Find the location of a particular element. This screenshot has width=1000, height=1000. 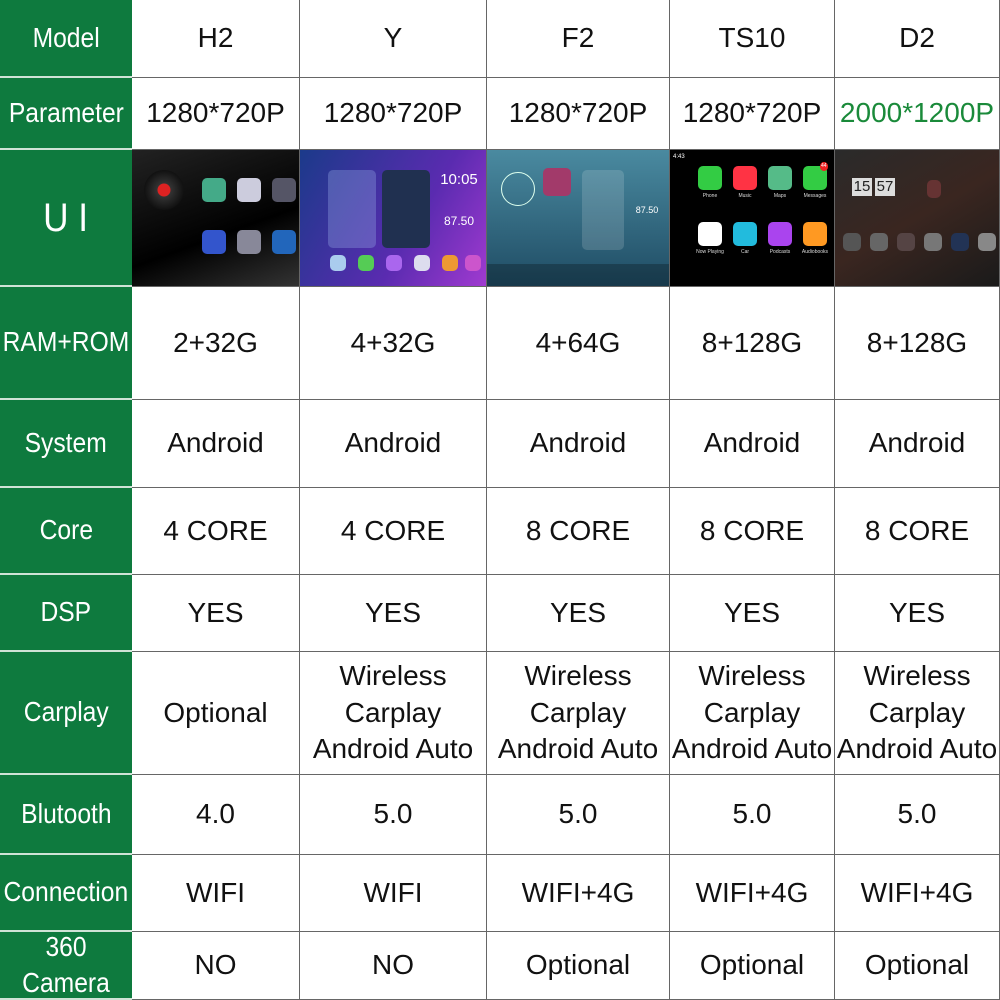

app-label: Car is located at coordinates (745, 252).